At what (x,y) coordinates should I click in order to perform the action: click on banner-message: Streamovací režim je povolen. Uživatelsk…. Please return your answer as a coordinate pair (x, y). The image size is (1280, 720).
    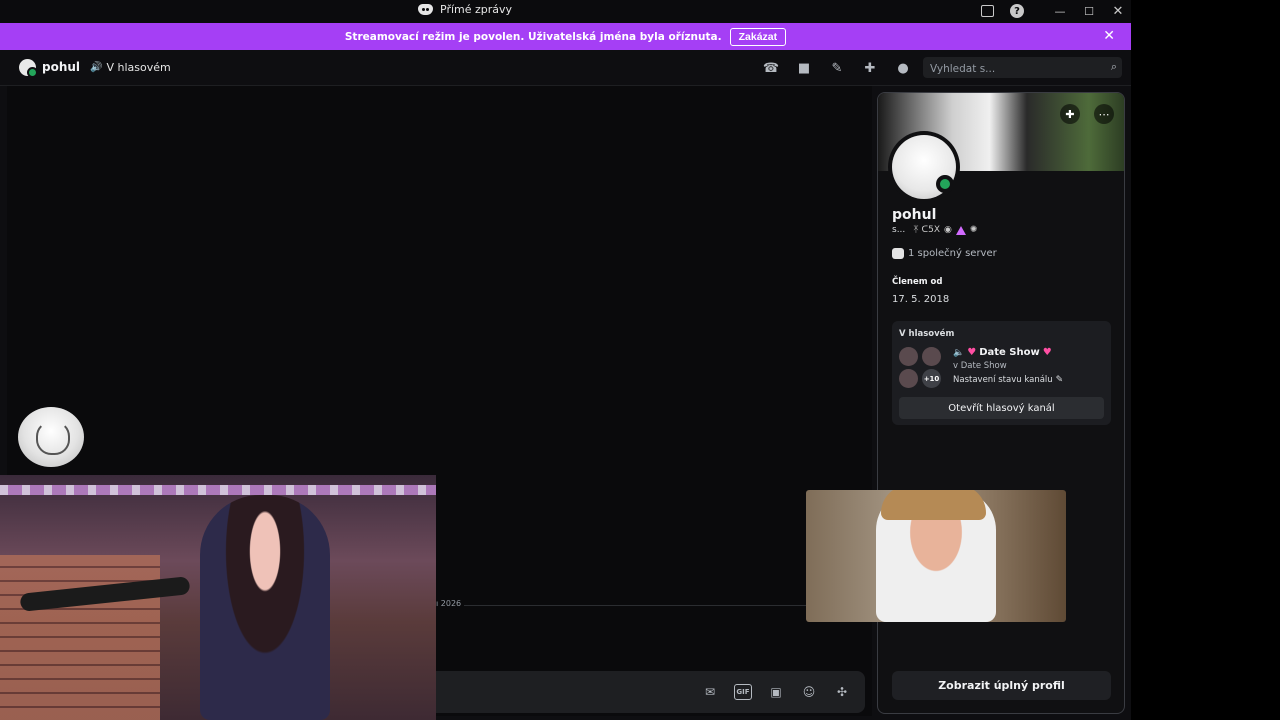
    Looking at the image, I should click on (533, 36).